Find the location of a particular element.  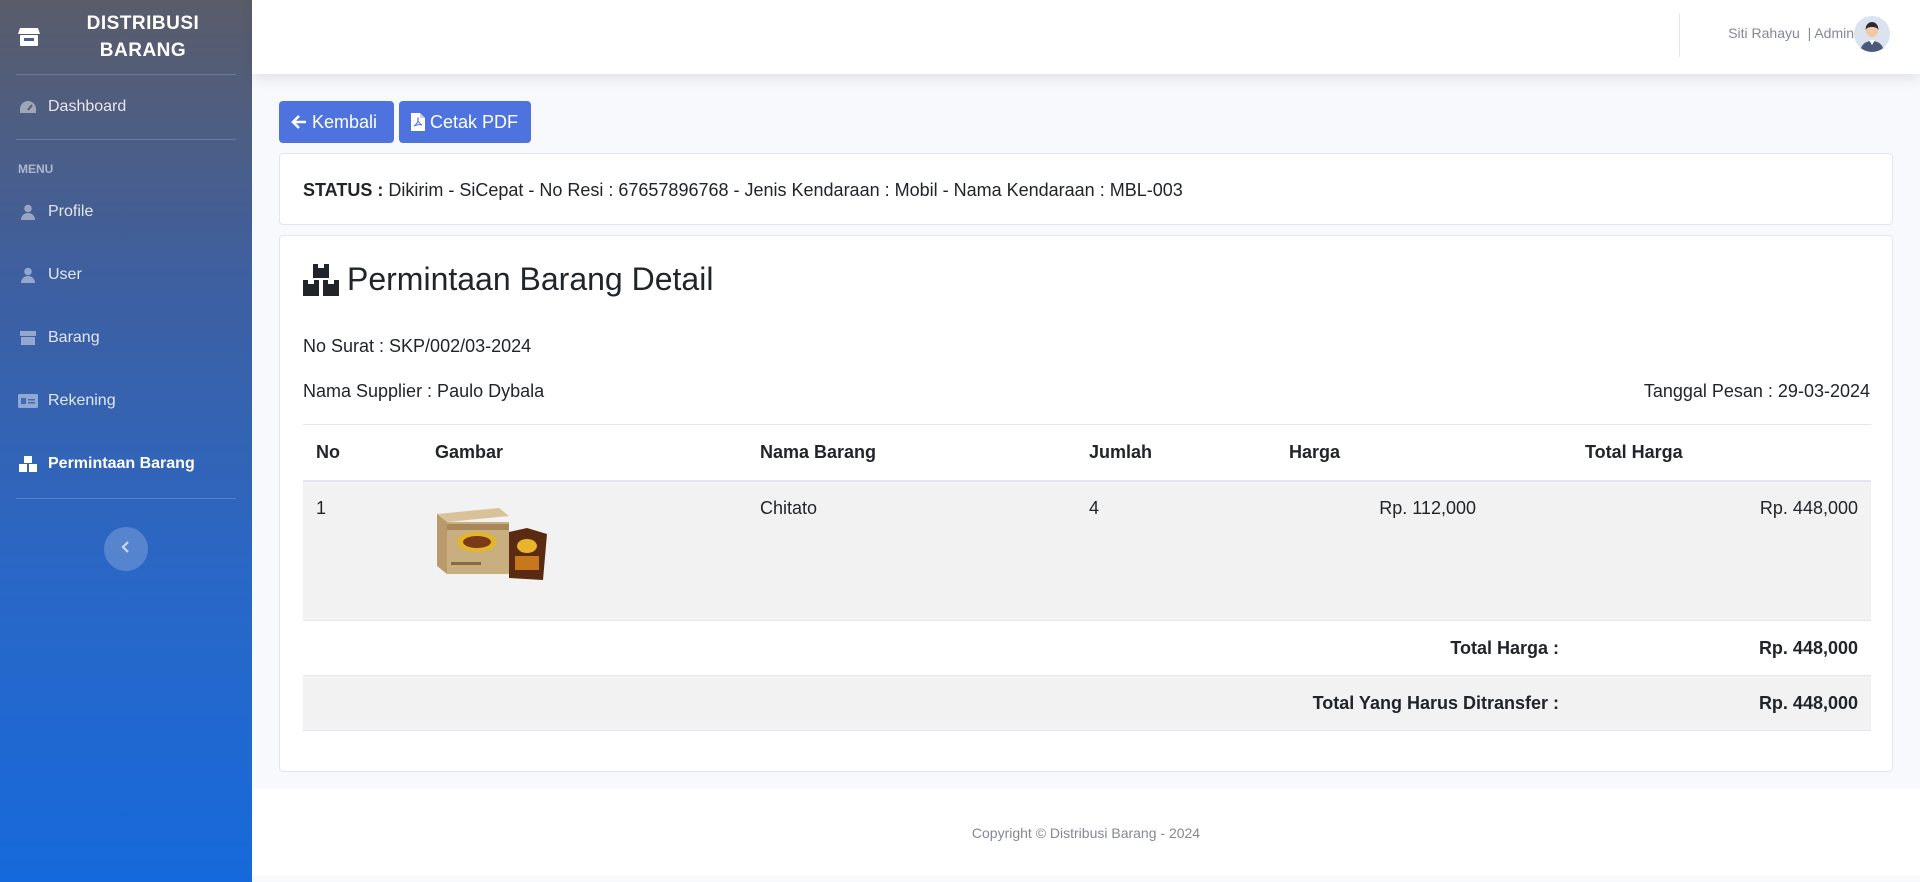

sidebar-divider is located at coordinates (126, 498).